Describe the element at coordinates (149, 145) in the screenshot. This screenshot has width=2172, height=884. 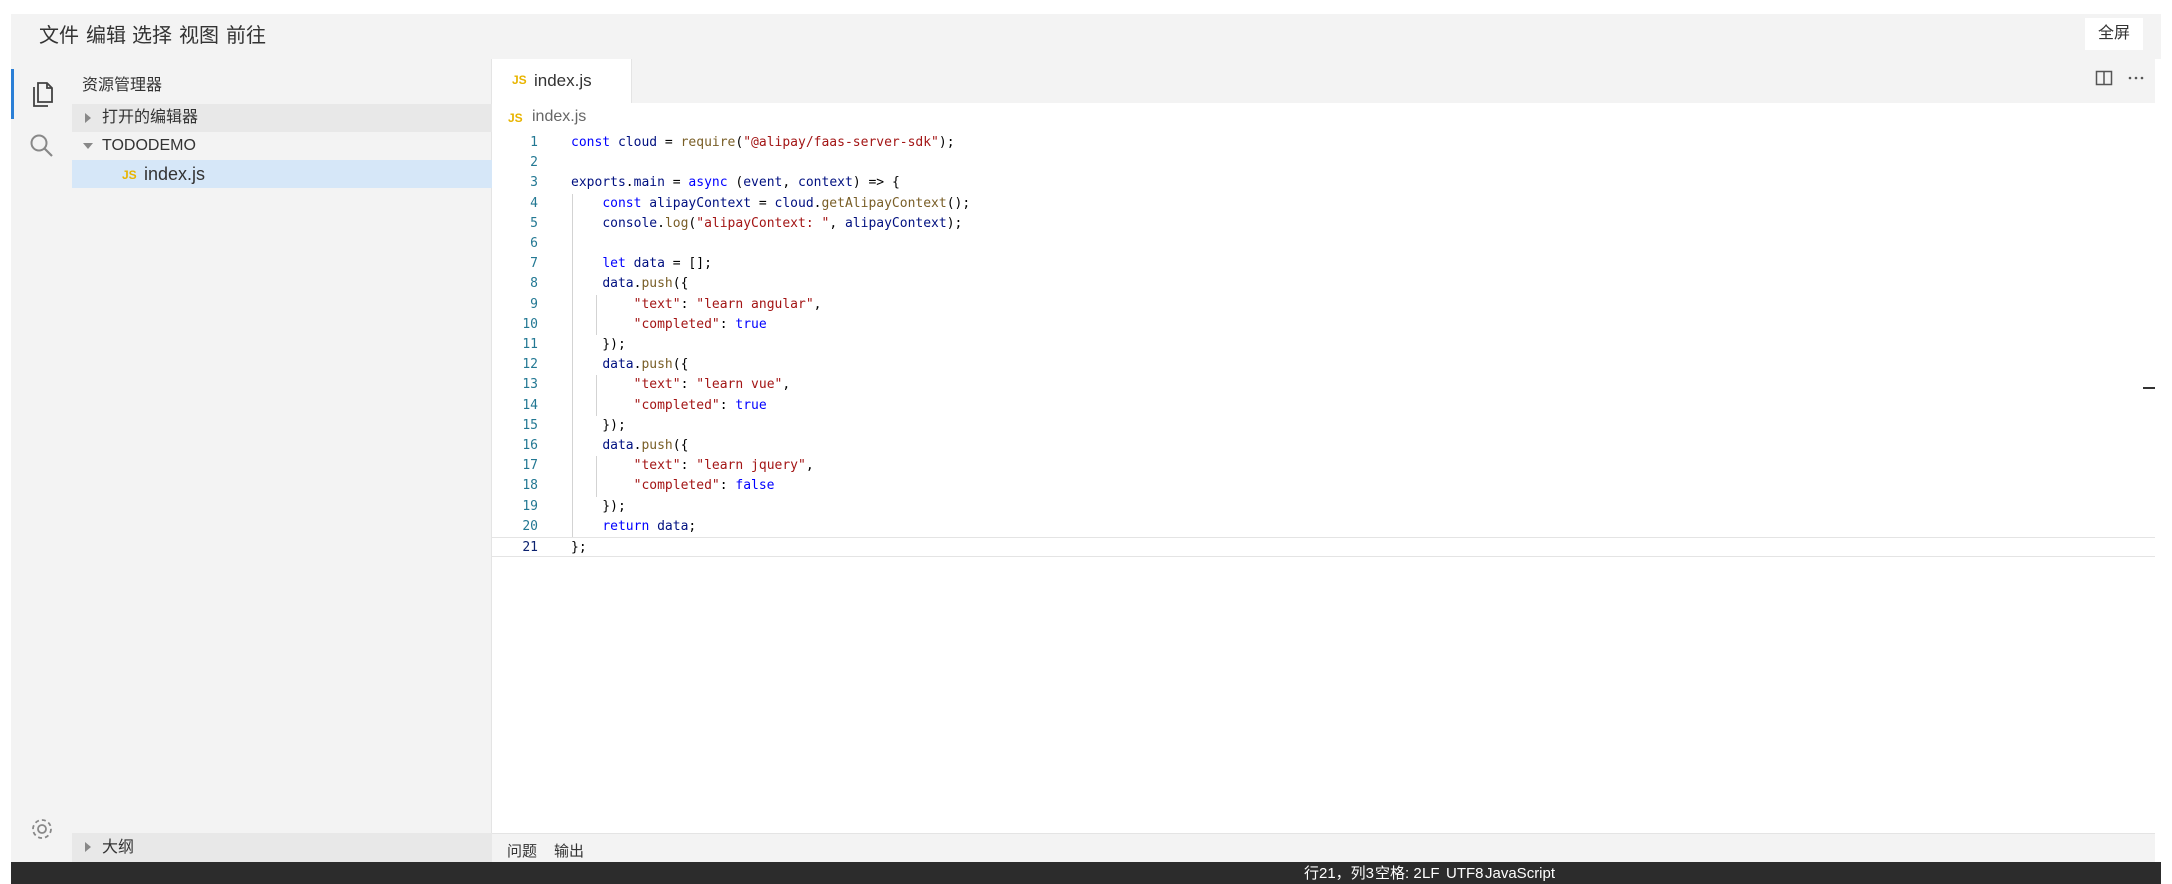
I see `folder-label: TODODEMO` at that location.